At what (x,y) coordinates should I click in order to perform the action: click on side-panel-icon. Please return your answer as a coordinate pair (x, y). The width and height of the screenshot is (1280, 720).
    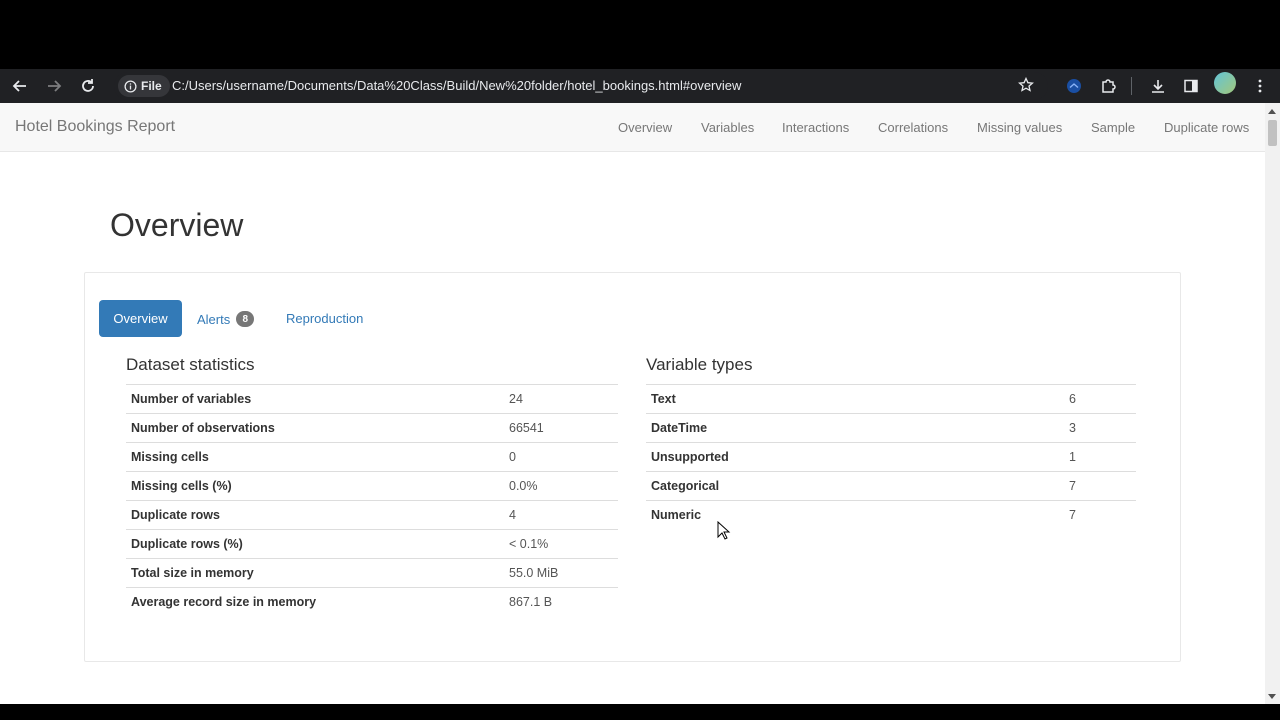
    Looking at the image, I should click on (1191, 86).